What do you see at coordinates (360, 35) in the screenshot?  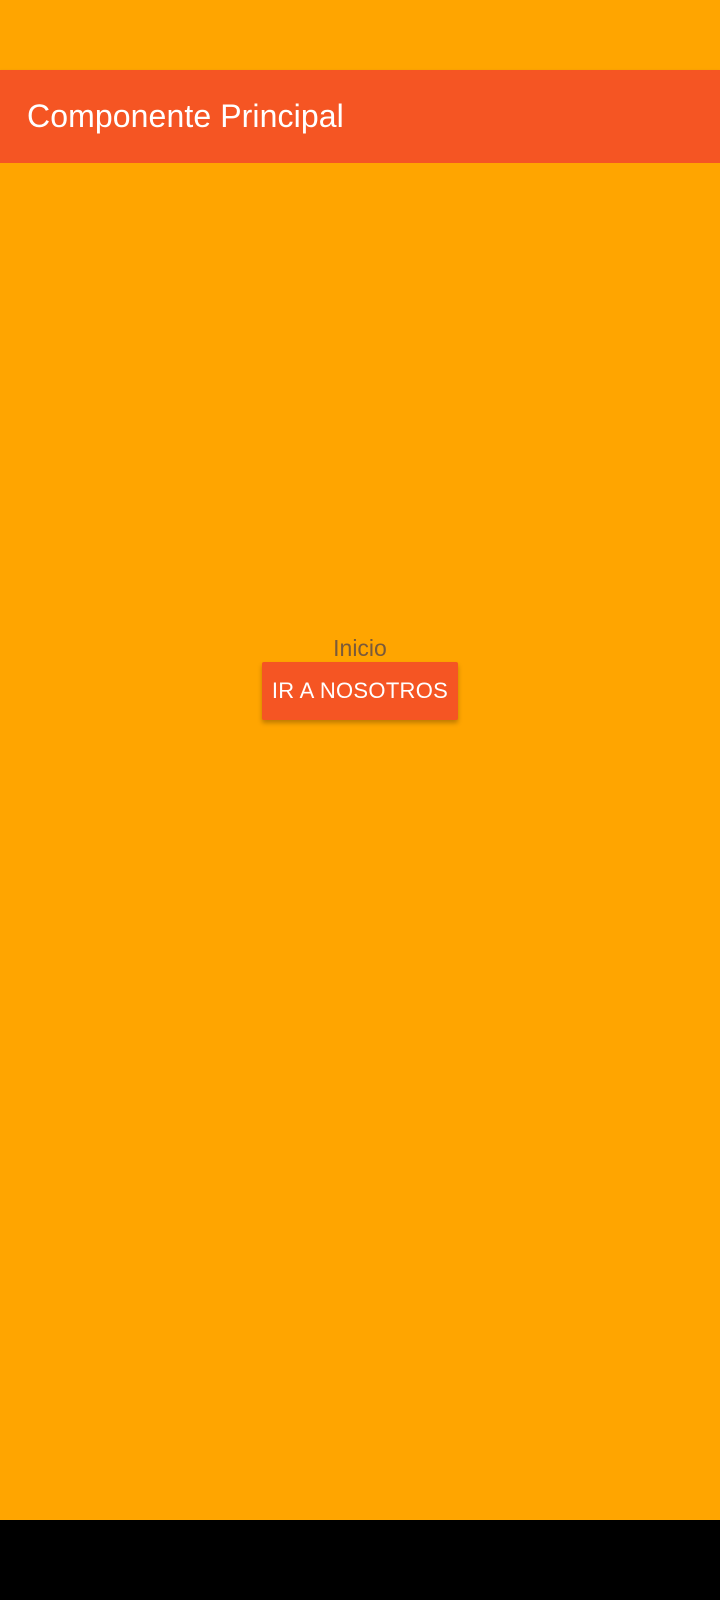 I see `status-bar` at bounding box center [360, 35].